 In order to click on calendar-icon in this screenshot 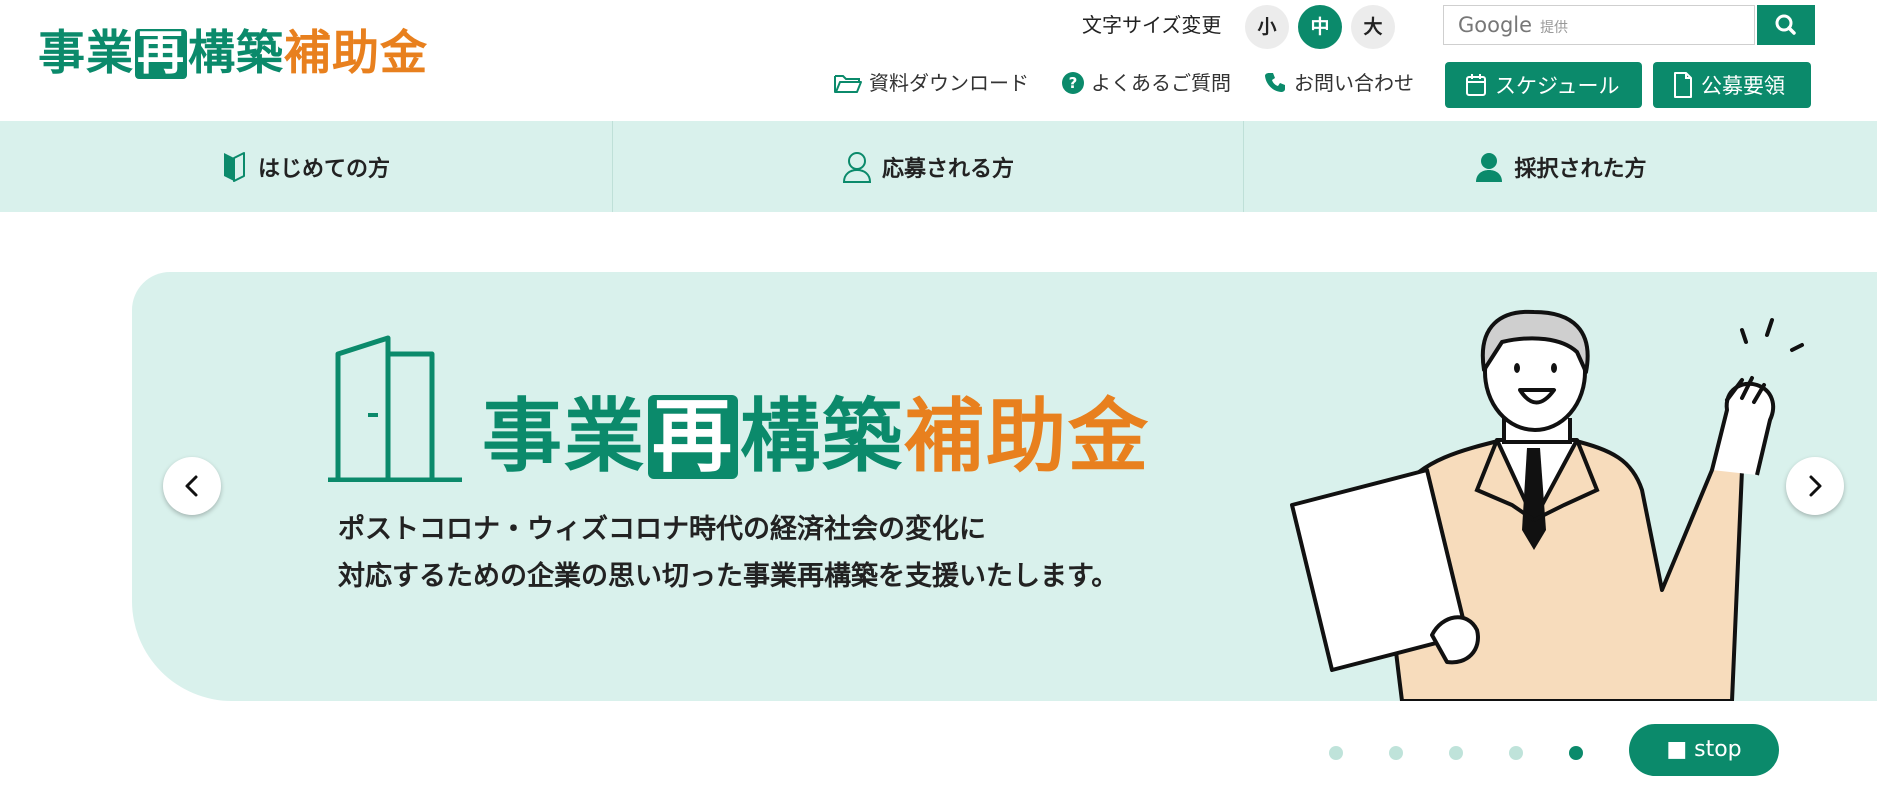, I will do `click(1476, 85)`.